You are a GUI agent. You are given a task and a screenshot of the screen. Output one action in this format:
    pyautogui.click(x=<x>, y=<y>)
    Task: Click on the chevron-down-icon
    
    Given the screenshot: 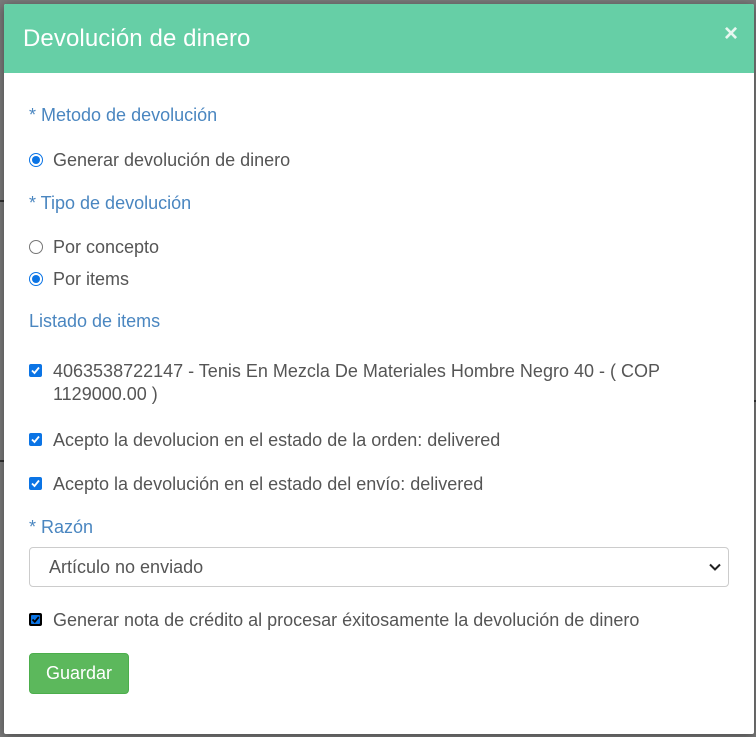 What is the action you would take?
    pyautogui.click(x=715, y=567)
    